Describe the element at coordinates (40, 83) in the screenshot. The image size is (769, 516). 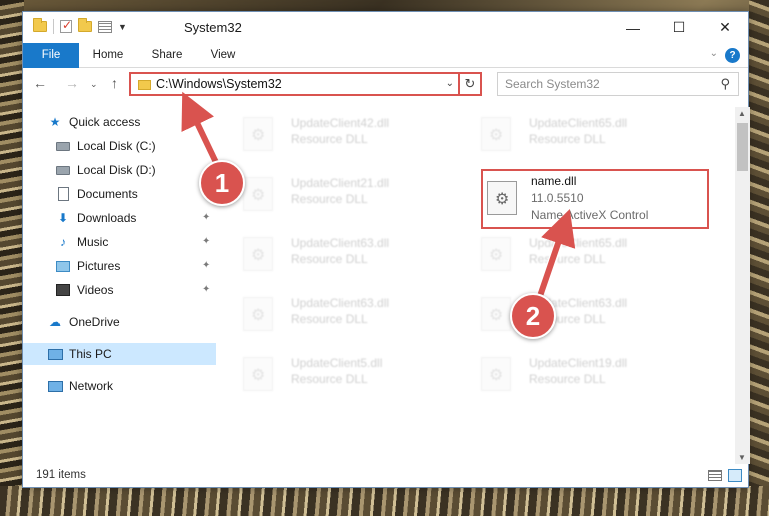
I see `back-button: ←` at that location.